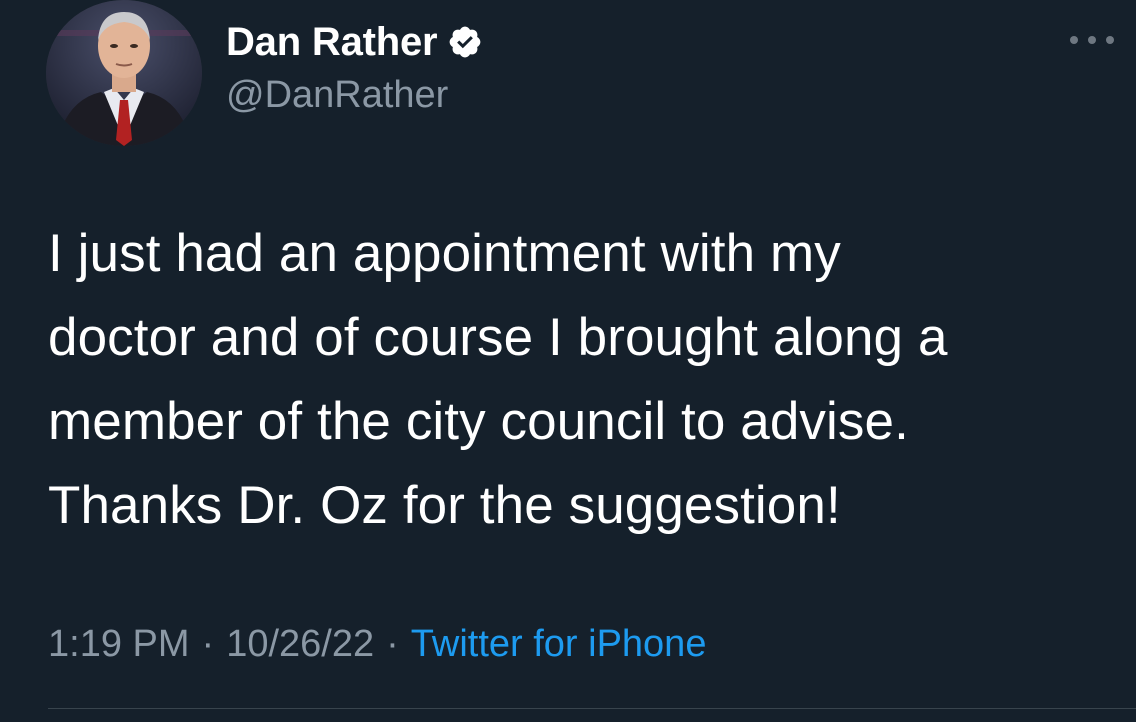 This screenshot has height=722, width=1136. Describe the element at coordinates (465, 42) in the screenshot. I see `verified-badge-icon` at that location.